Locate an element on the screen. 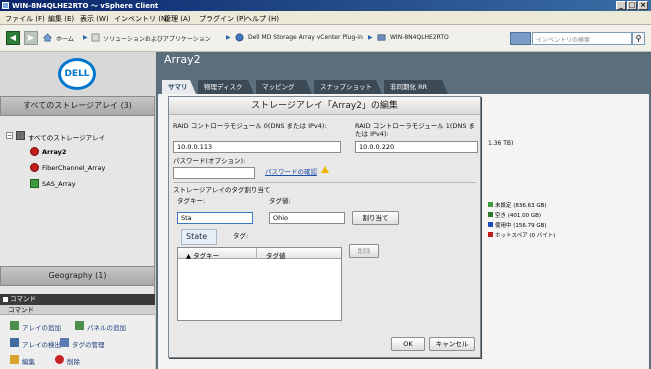  menu-edit: 編集 (E) is located at coordinates (61, 19).